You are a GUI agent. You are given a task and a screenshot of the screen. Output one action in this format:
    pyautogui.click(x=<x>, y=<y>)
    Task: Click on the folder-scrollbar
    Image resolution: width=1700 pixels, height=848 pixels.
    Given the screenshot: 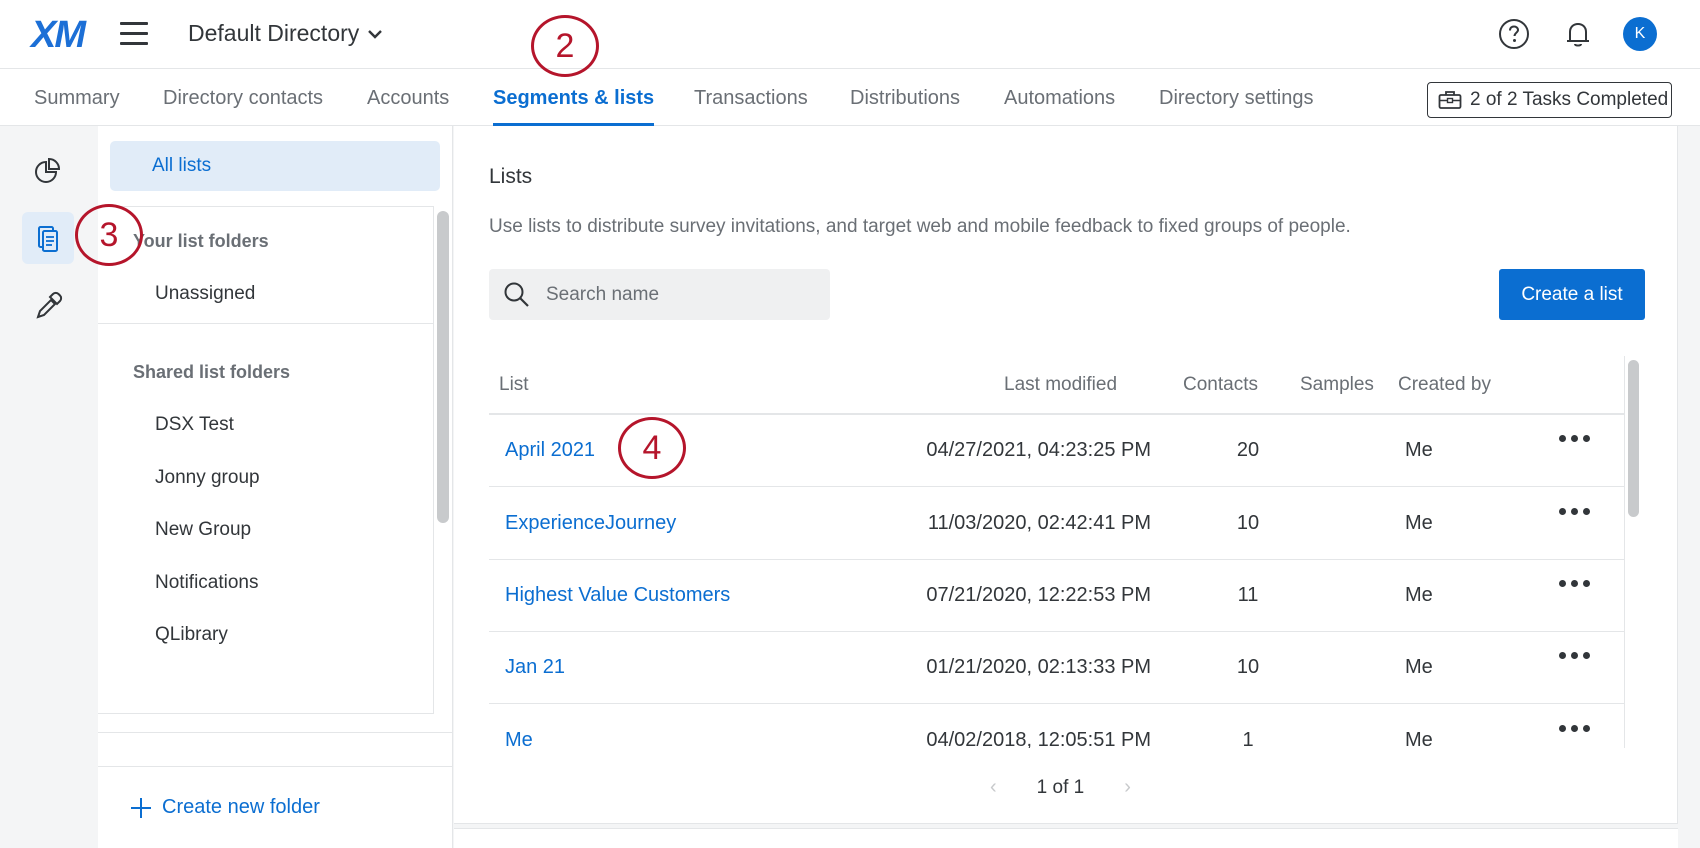 What is the action you would take?
    pyautogui.click(x=443, y=367)
    